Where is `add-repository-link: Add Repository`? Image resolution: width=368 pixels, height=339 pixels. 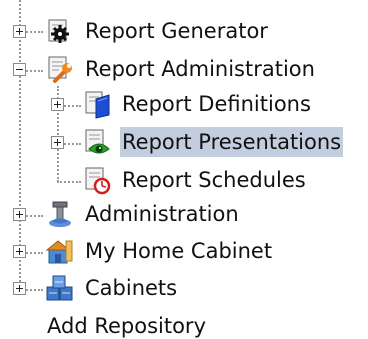 add-repository-link: Add Repository is located at coordinates (126, 325).